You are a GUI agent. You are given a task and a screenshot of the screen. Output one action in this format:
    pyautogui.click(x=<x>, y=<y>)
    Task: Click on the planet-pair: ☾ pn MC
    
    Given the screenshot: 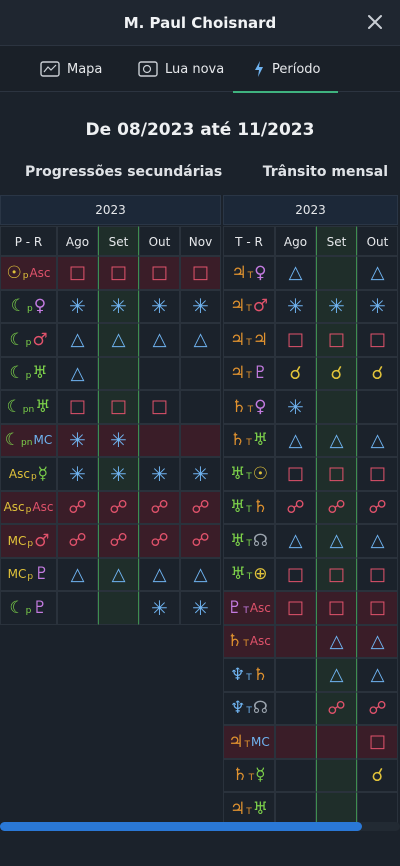 What is the action you would take?
    pyautogui.click(x=28, y=440)
    